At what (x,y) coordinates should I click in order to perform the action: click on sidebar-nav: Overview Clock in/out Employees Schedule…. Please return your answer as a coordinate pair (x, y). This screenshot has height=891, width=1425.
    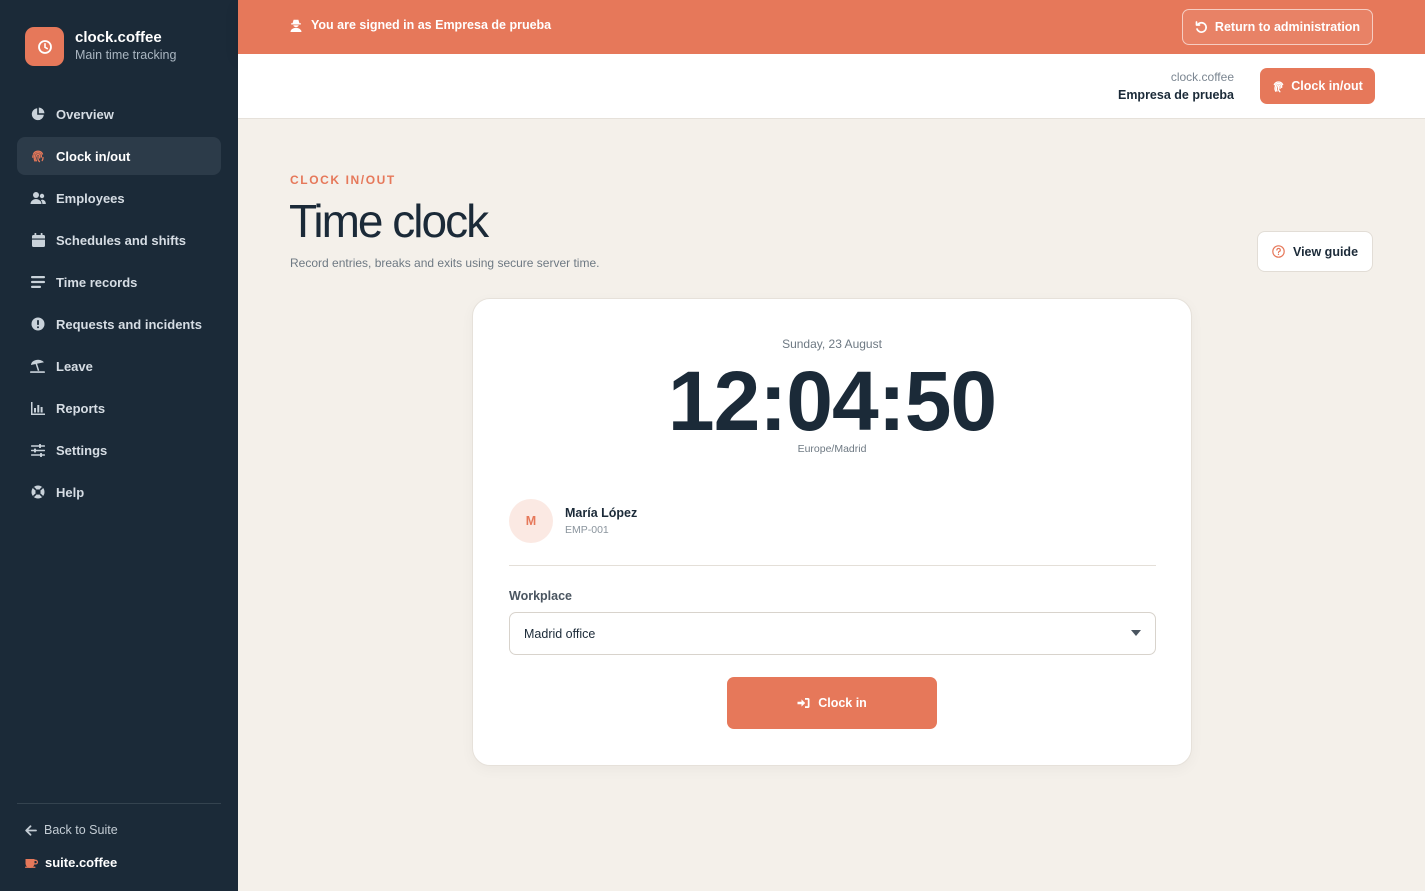
    Looking at the image, I should click on (119, 305).